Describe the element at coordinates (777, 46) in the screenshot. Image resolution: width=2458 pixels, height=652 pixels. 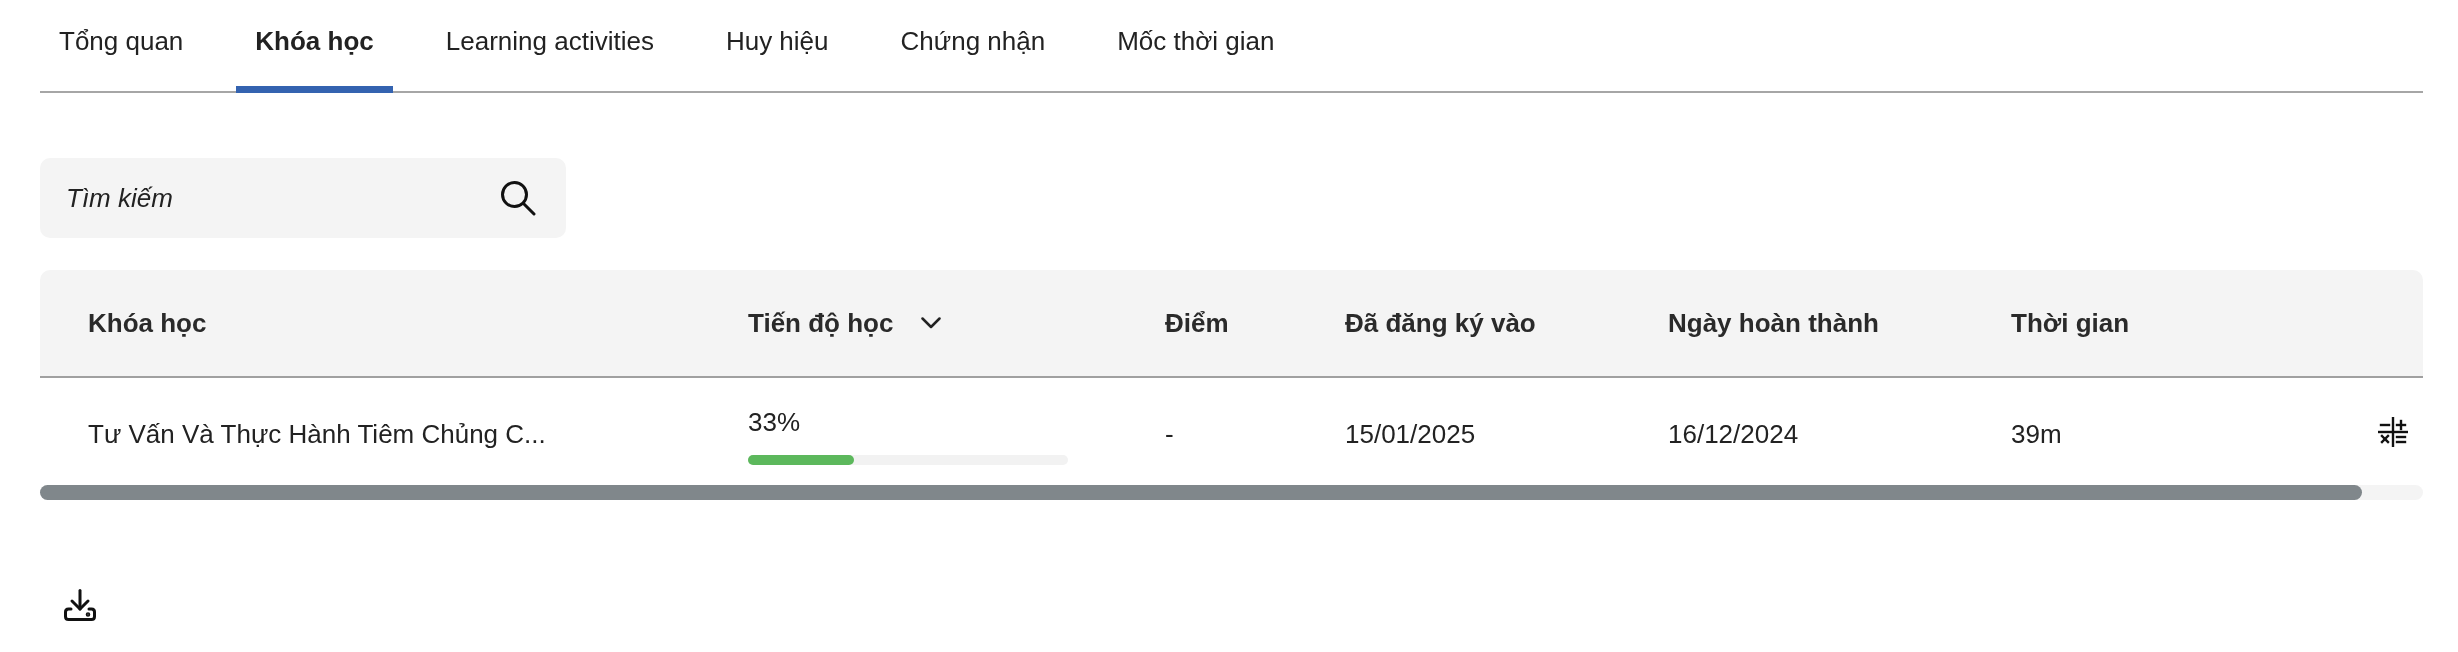
I see `tab: Huy hiệu` at that location.